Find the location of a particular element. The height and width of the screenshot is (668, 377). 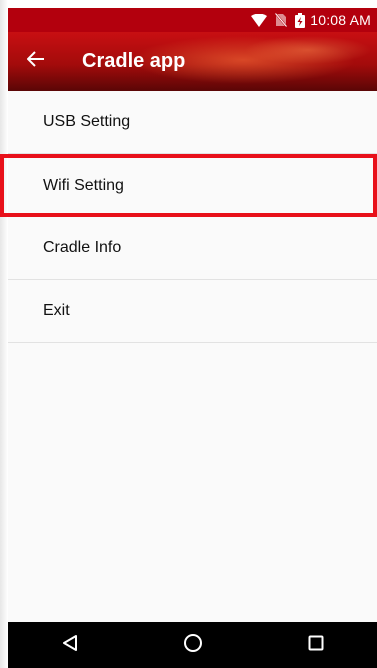

battery-charging-icon is located at coordinates (300, 20).